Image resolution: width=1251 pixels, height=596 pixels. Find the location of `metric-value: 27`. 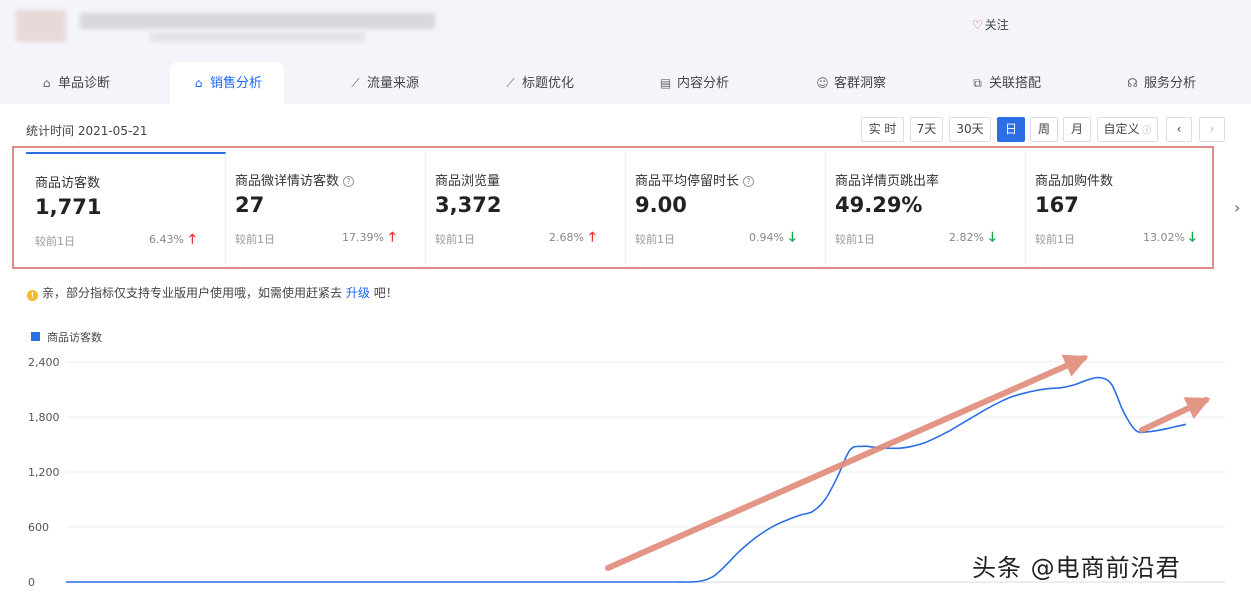

metric-value: 27 is located at coordinates (250, 205).